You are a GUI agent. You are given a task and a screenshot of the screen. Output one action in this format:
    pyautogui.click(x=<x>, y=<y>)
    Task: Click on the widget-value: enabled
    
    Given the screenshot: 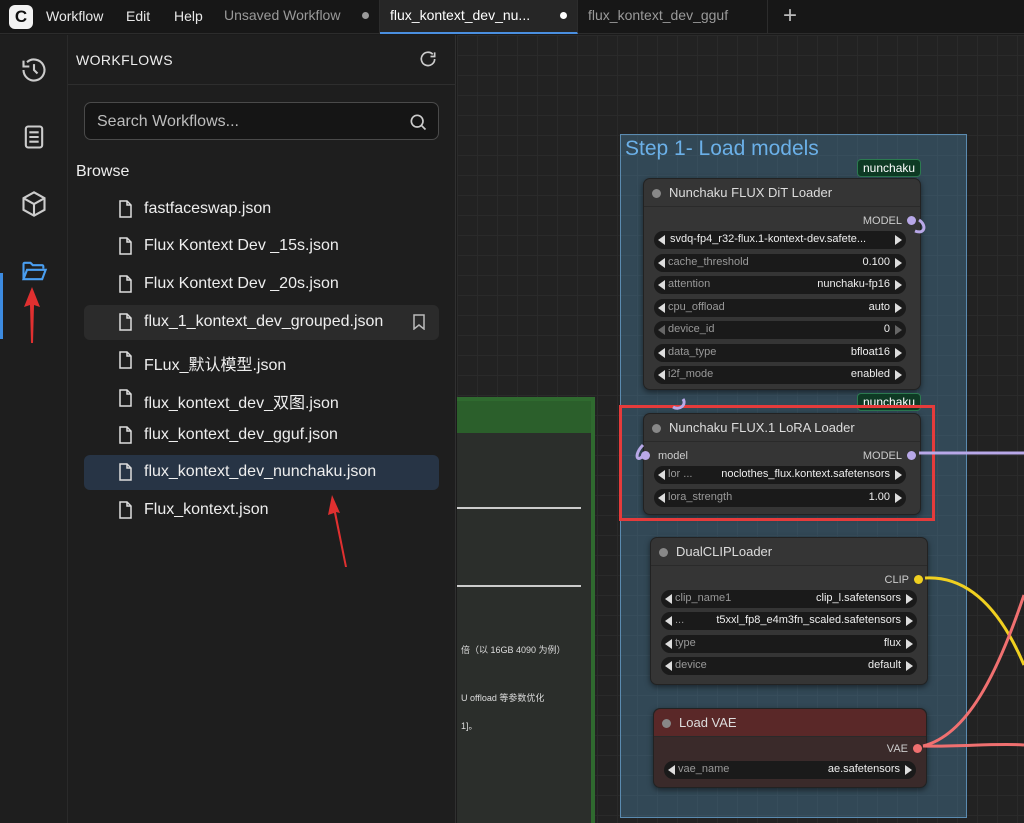 What is the action you would take?
    pyautogui.click(x=870, y=374)
    